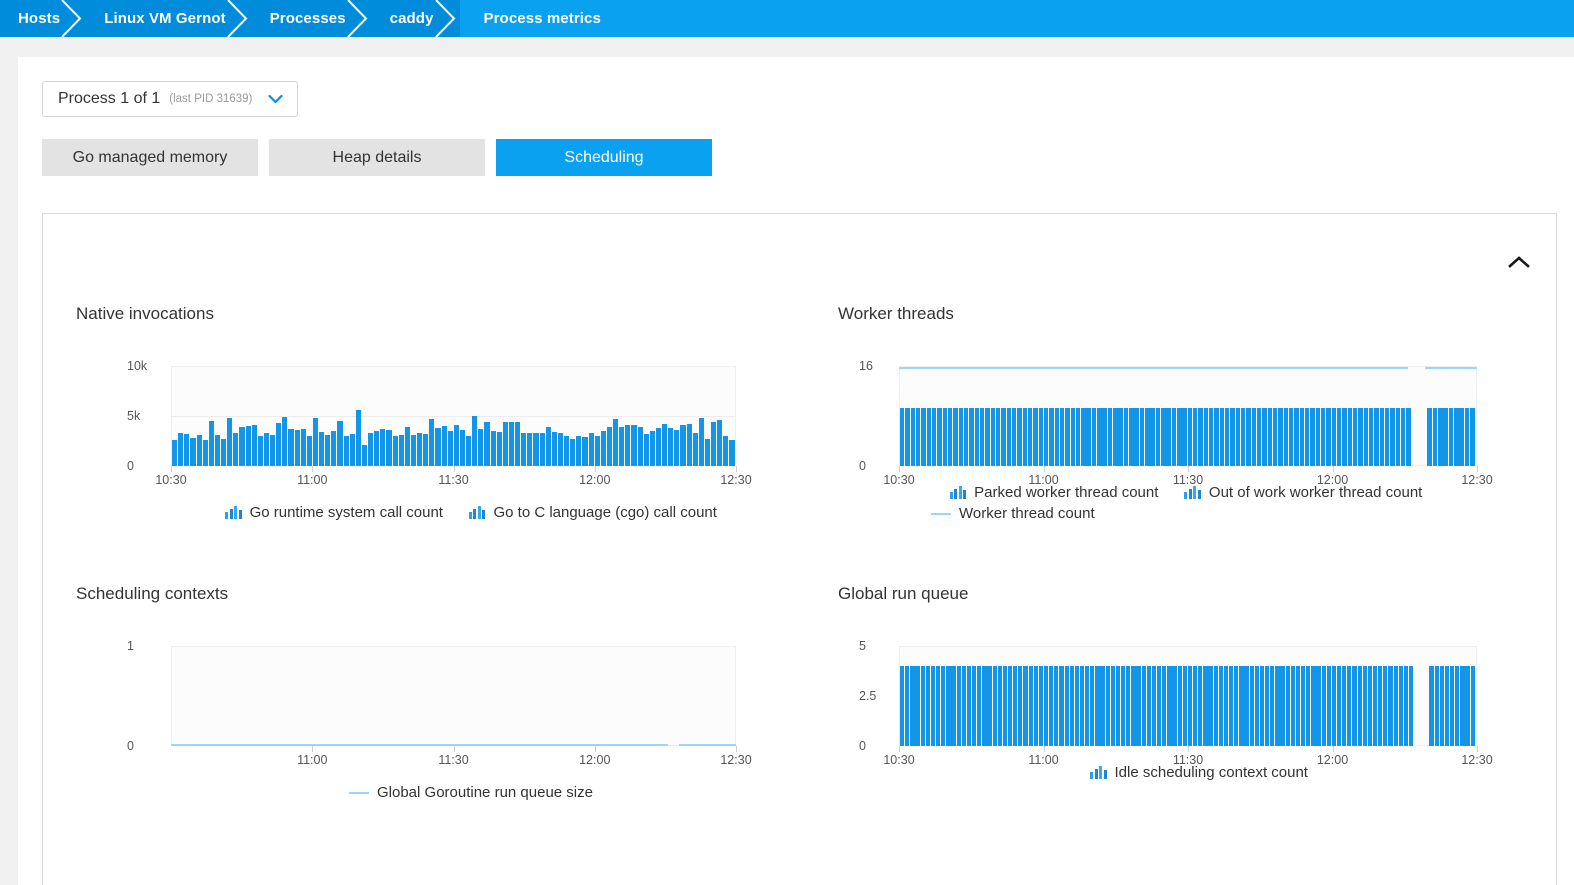 Image resolution: width=1574 pixels, height=885 pixels. What do you see at coordinates (1215, 513) in the screenshot?
I see `legend-item-worker-thread-count: Worker thread count` at bounding box center [1215, 513].